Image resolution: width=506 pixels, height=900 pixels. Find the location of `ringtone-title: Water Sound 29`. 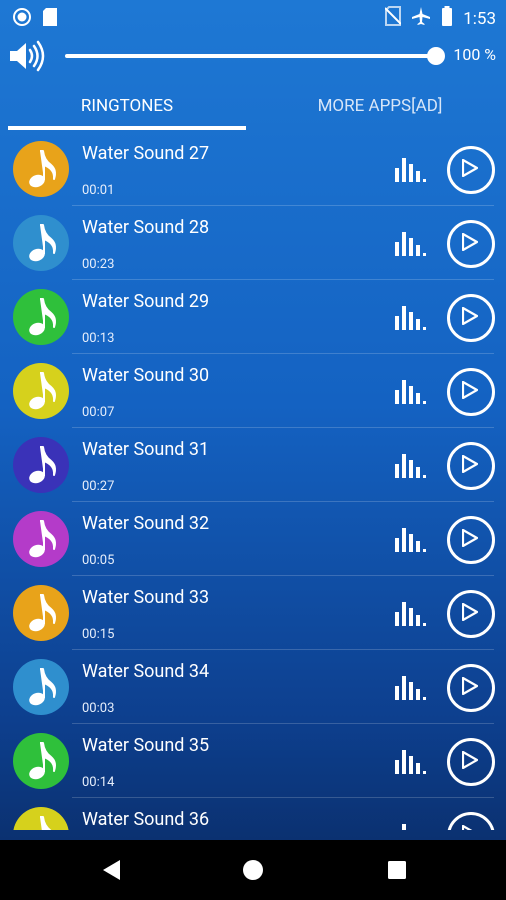

ringtone-title: Water Sound 29 is located at coordinates (146, 301).